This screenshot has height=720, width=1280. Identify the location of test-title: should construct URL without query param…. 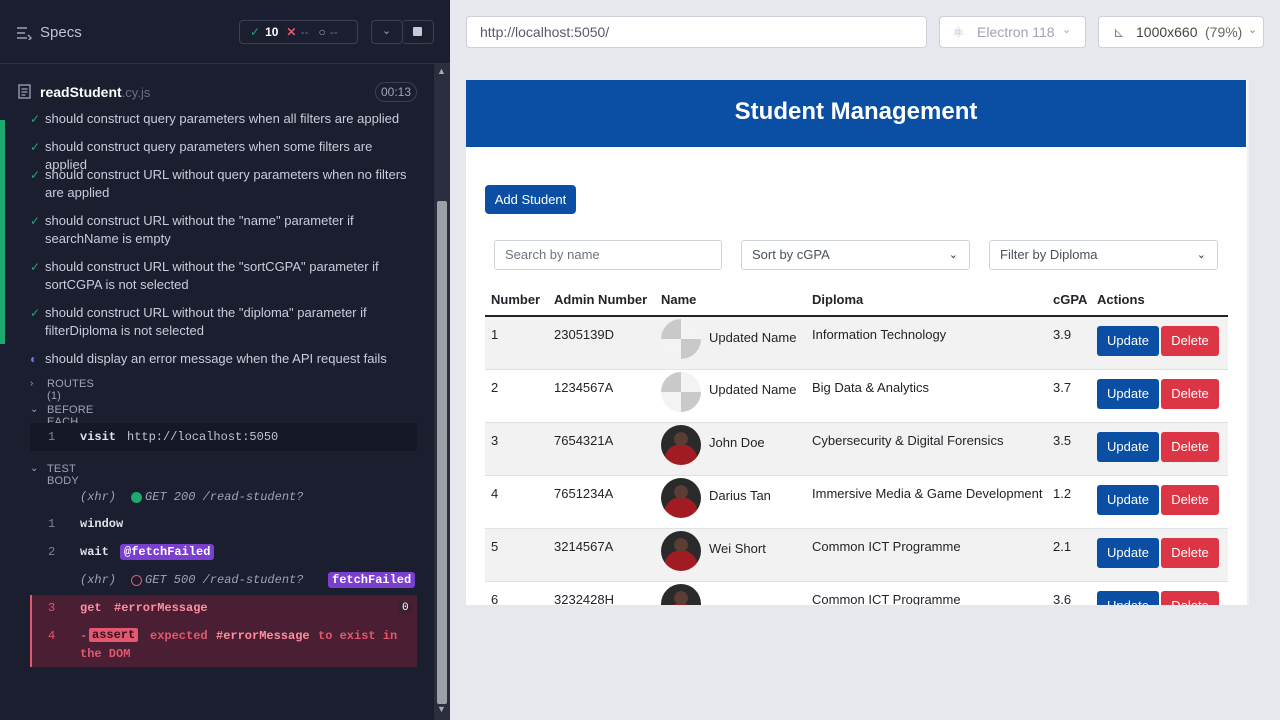
(226, 183).